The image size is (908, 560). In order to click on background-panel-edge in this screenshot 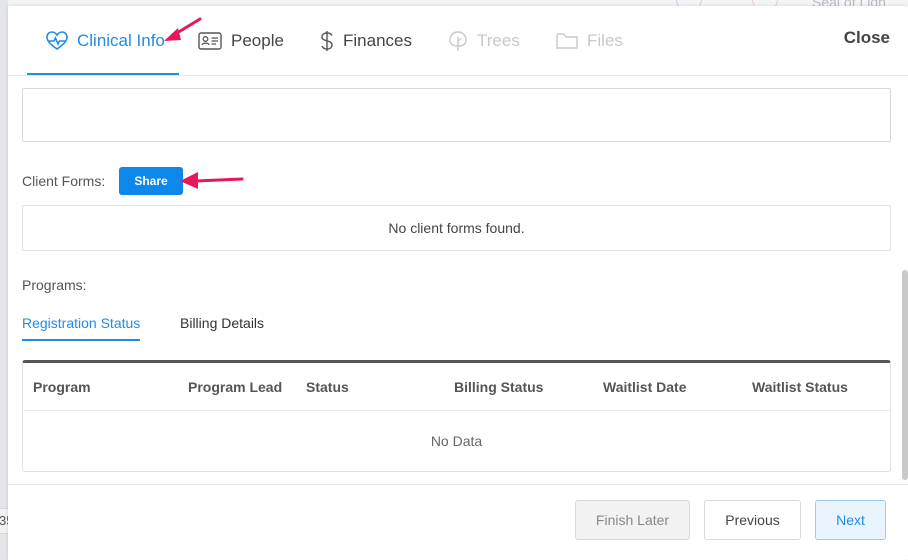, I will do `click(4, 280)`.